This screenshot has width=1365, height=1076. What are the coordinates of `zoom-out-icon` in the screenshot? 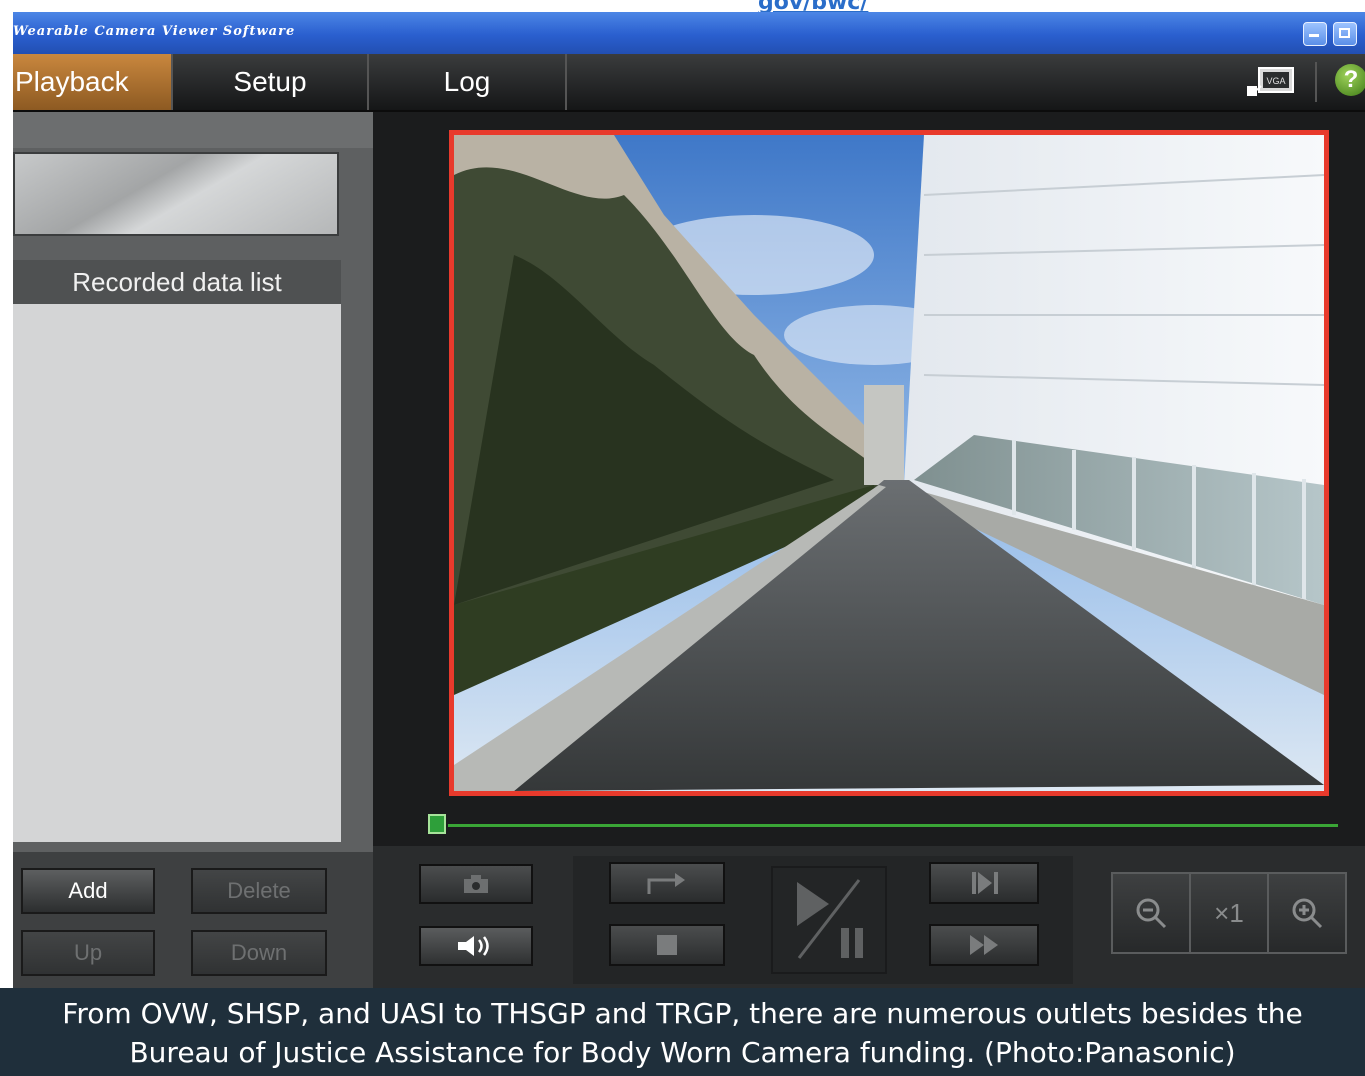 It's located at (1151, 913).